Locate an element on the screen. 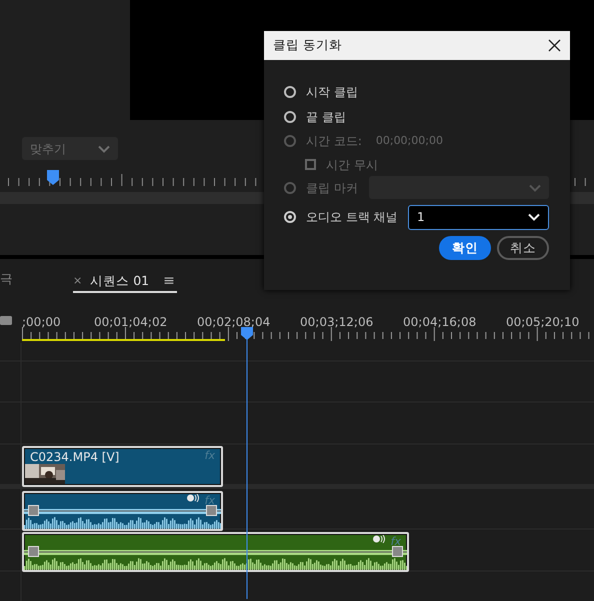  option-label: 시간 코드: is located at coordinates (334, 141).